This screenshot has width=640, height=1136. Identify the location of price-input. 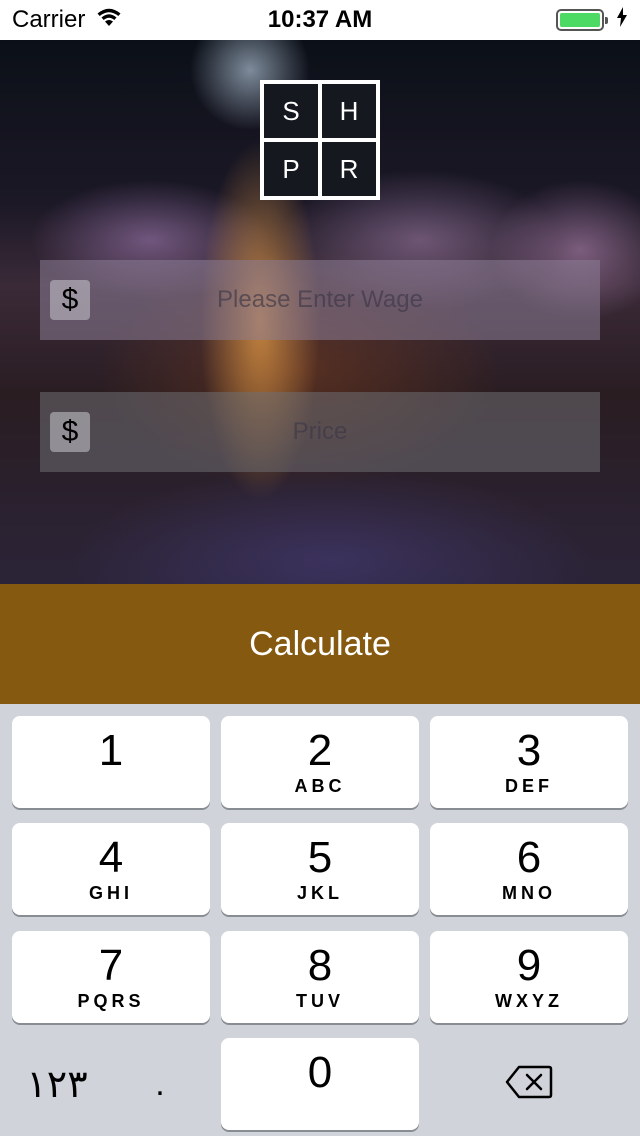
(320, 432).